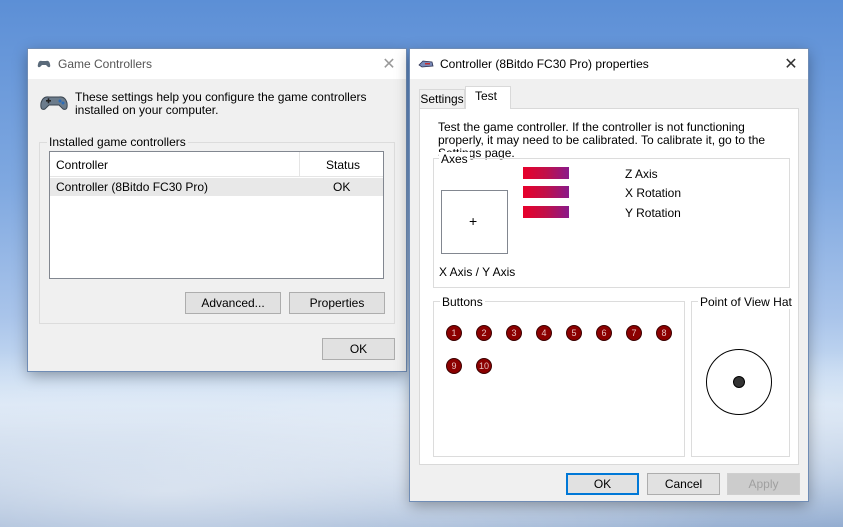 Image resolution: width=843 pixels, height=527 pixels. I want to click on tab-settings: Settings, so click(442, 98).